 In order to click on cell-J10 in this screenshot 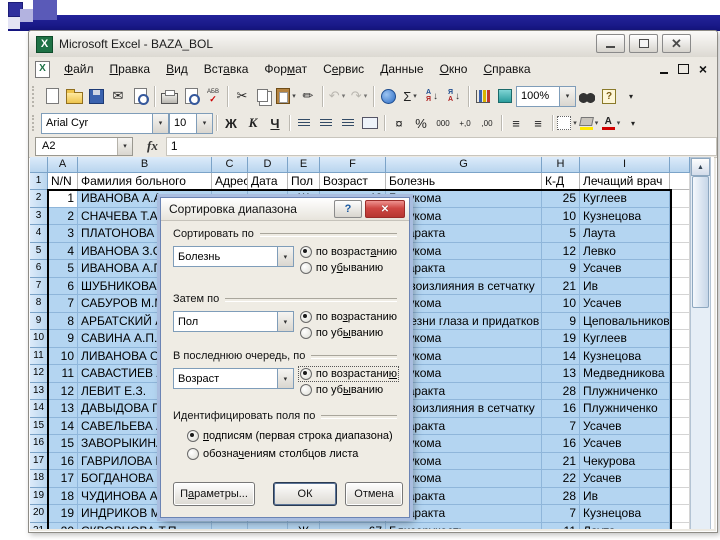, I will do `click(680, 339)`.